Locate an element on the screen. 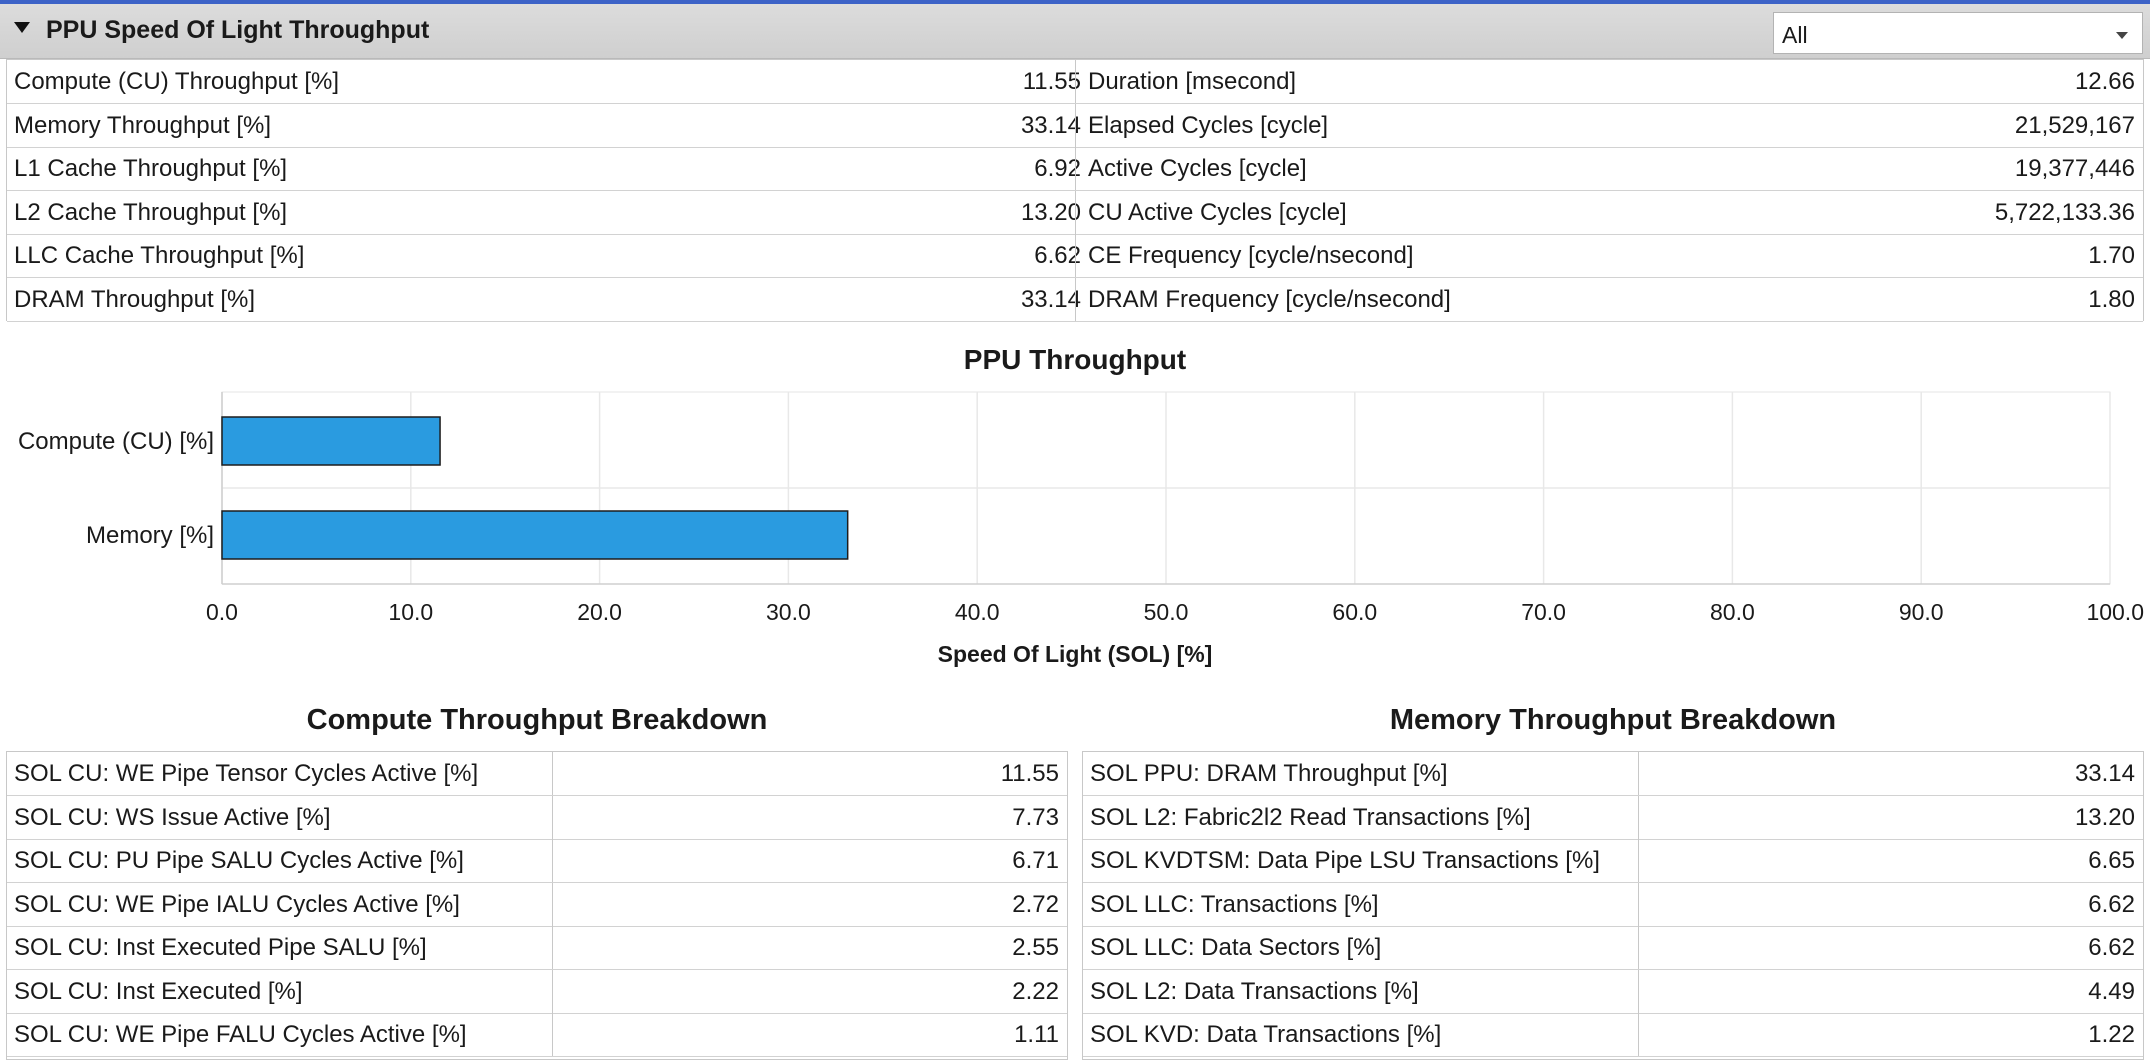 This screenshot has height=1060, width=2150. x-tick-label: 0.0 is located at coordinates (222, 612).